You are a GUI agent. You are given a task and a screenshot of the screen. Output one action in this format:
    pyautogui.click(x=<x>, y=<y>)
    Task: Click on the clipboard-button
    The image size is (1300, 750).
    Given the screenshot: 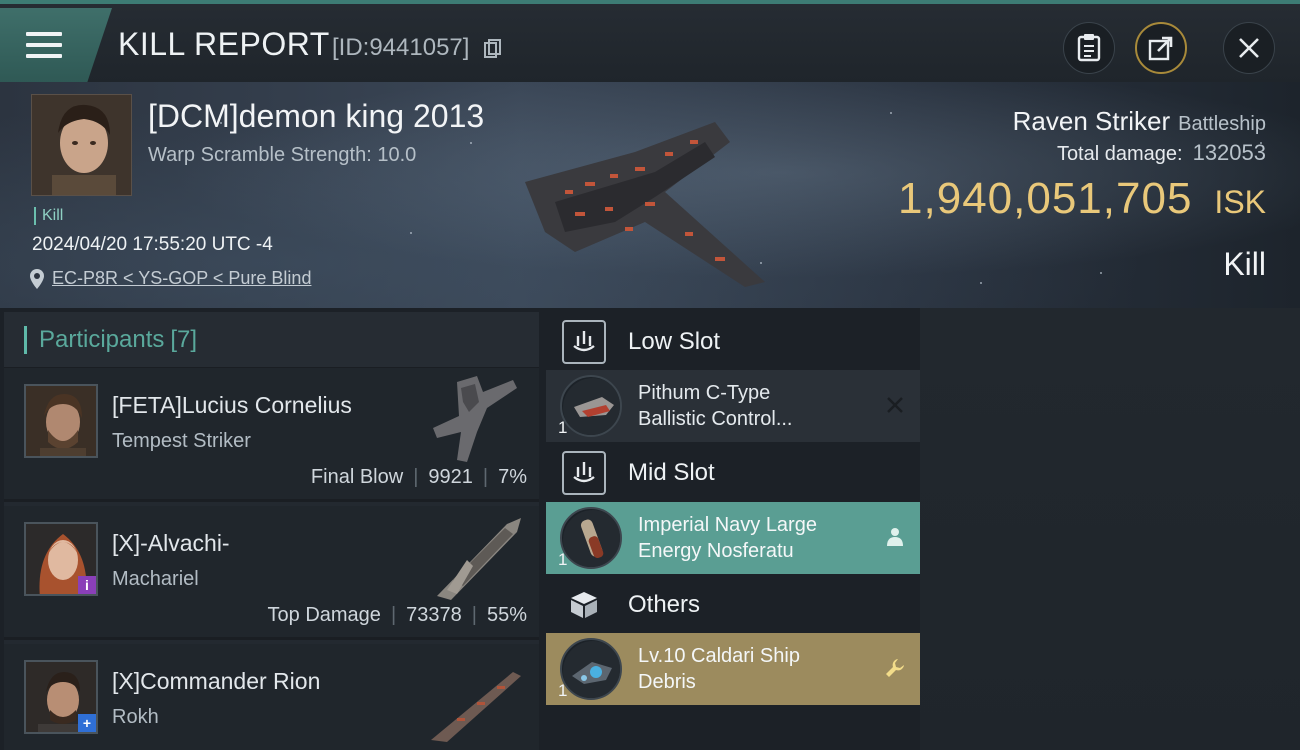 What is the action you would take?
    pyautogui.click(x=1089, y=48)
    